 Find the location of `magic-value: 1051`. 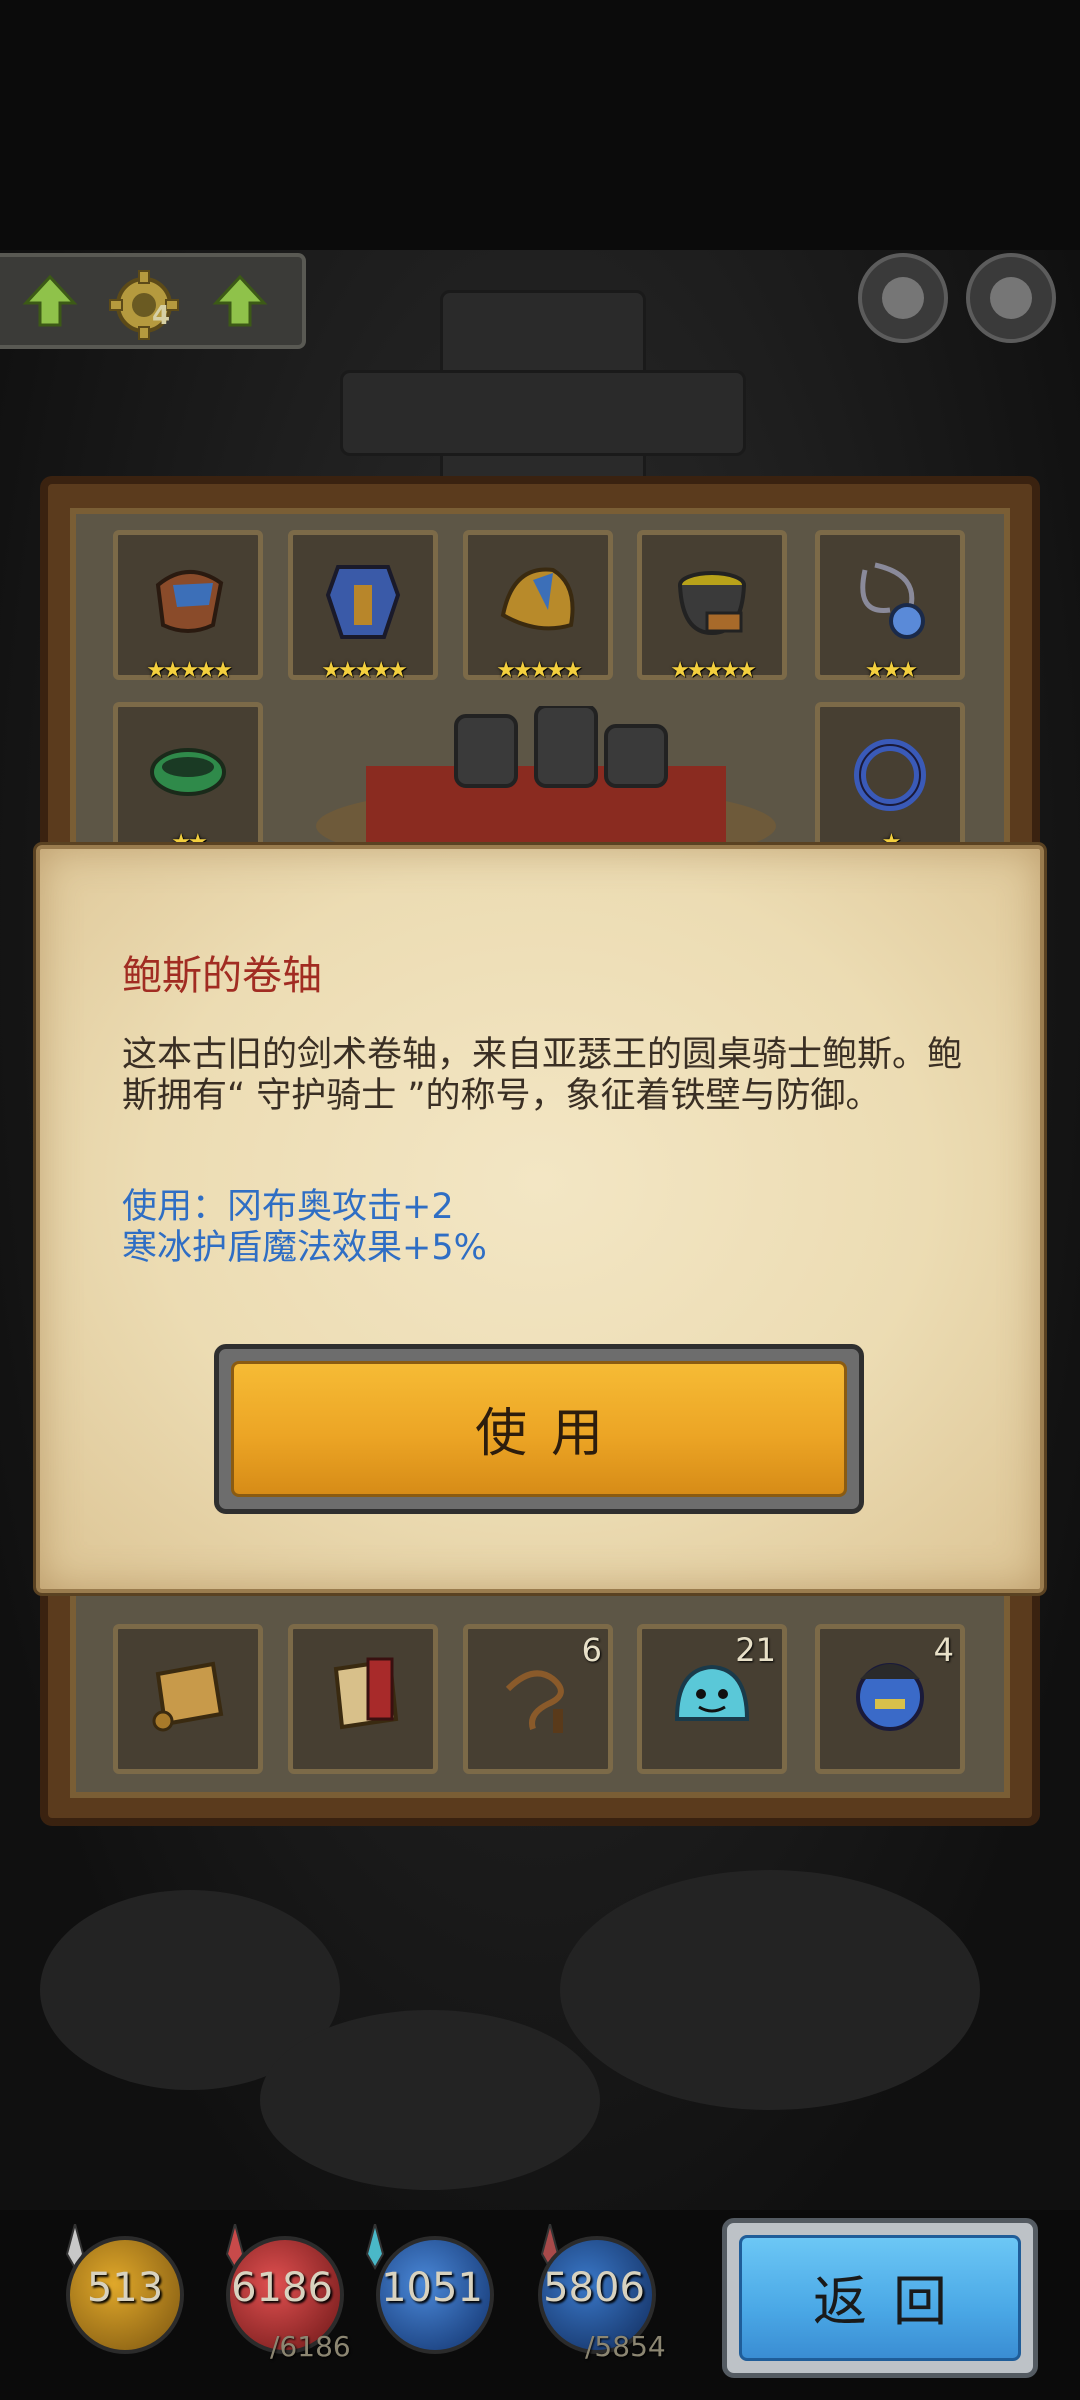

magic-value: 1051 is located at coordinates (432, 2288).